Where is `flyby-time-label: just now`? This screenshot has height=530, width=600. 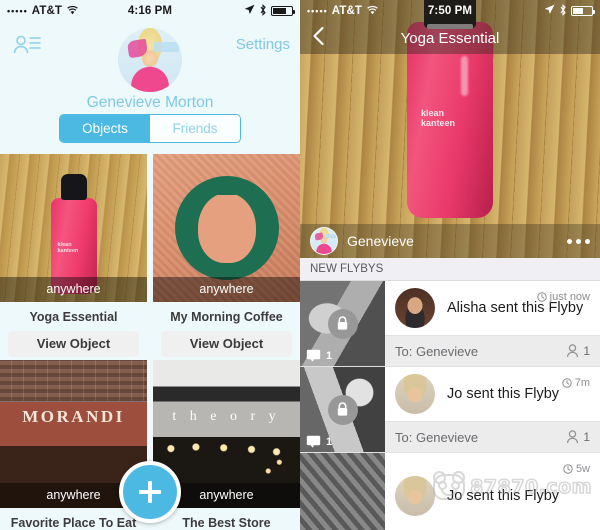
flyby-time-label: just now is located at coordinates (569, 297).